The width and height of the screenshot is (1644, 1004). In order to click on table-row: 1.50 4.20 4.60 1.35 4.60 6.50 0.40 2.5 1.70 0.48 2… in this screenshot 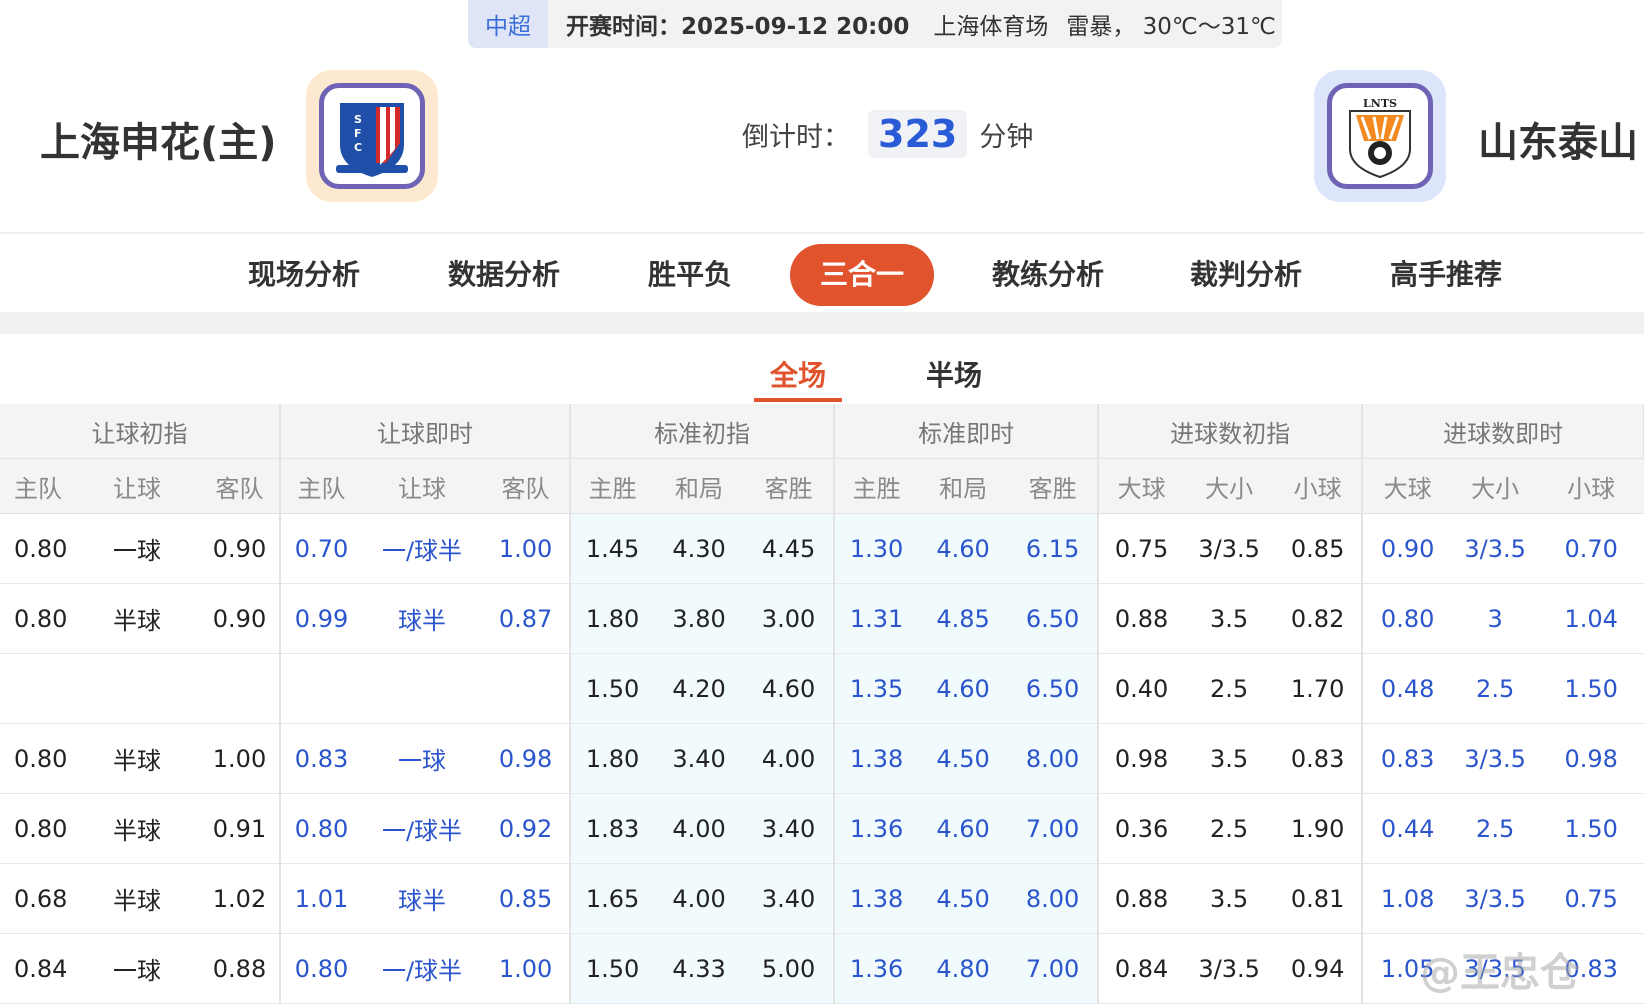, I will do `click(822, 688)`.